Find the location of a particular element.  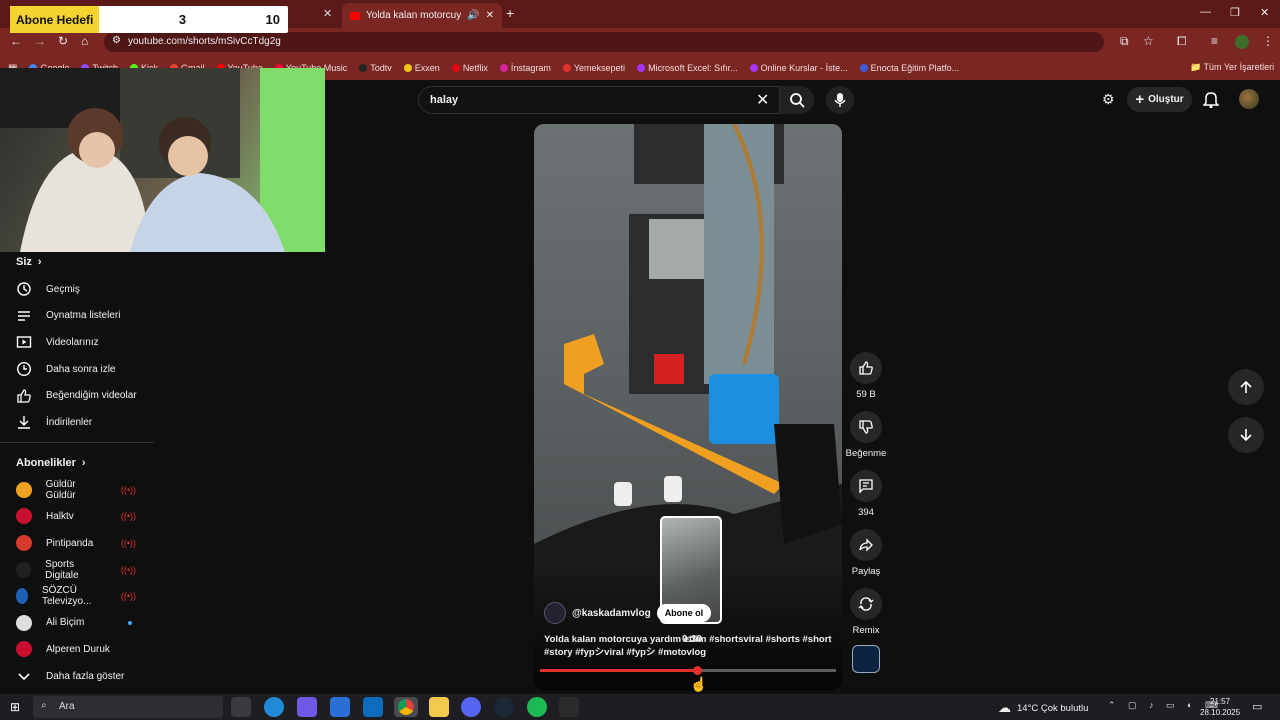

progress-fill is located at coordinates (618, 670).